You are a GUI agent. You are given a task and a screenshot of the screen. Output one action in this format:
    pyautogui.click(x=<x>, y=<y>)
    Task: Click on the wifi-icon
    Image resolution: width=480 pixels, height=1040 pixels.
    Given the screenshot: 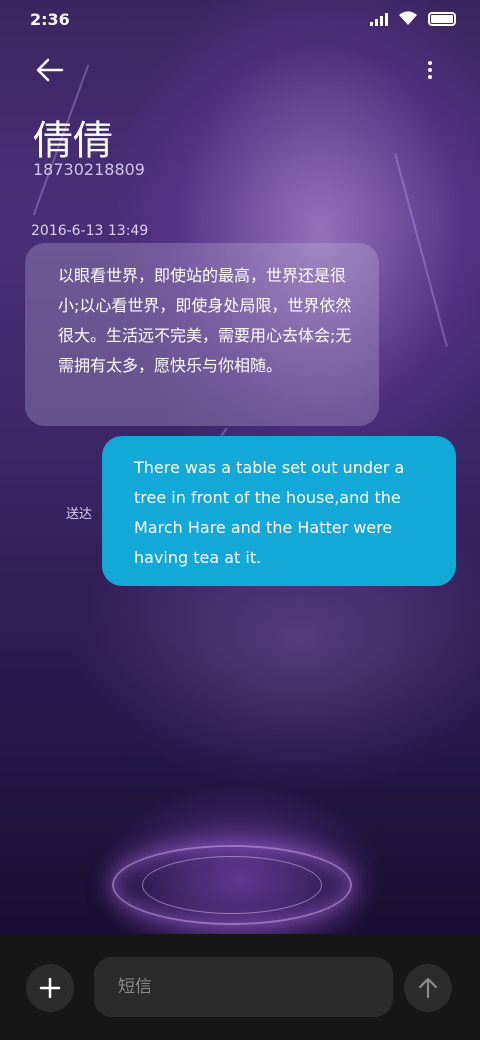 What is the action you would take?
    pyautogui.click(x=408, y=18)
    